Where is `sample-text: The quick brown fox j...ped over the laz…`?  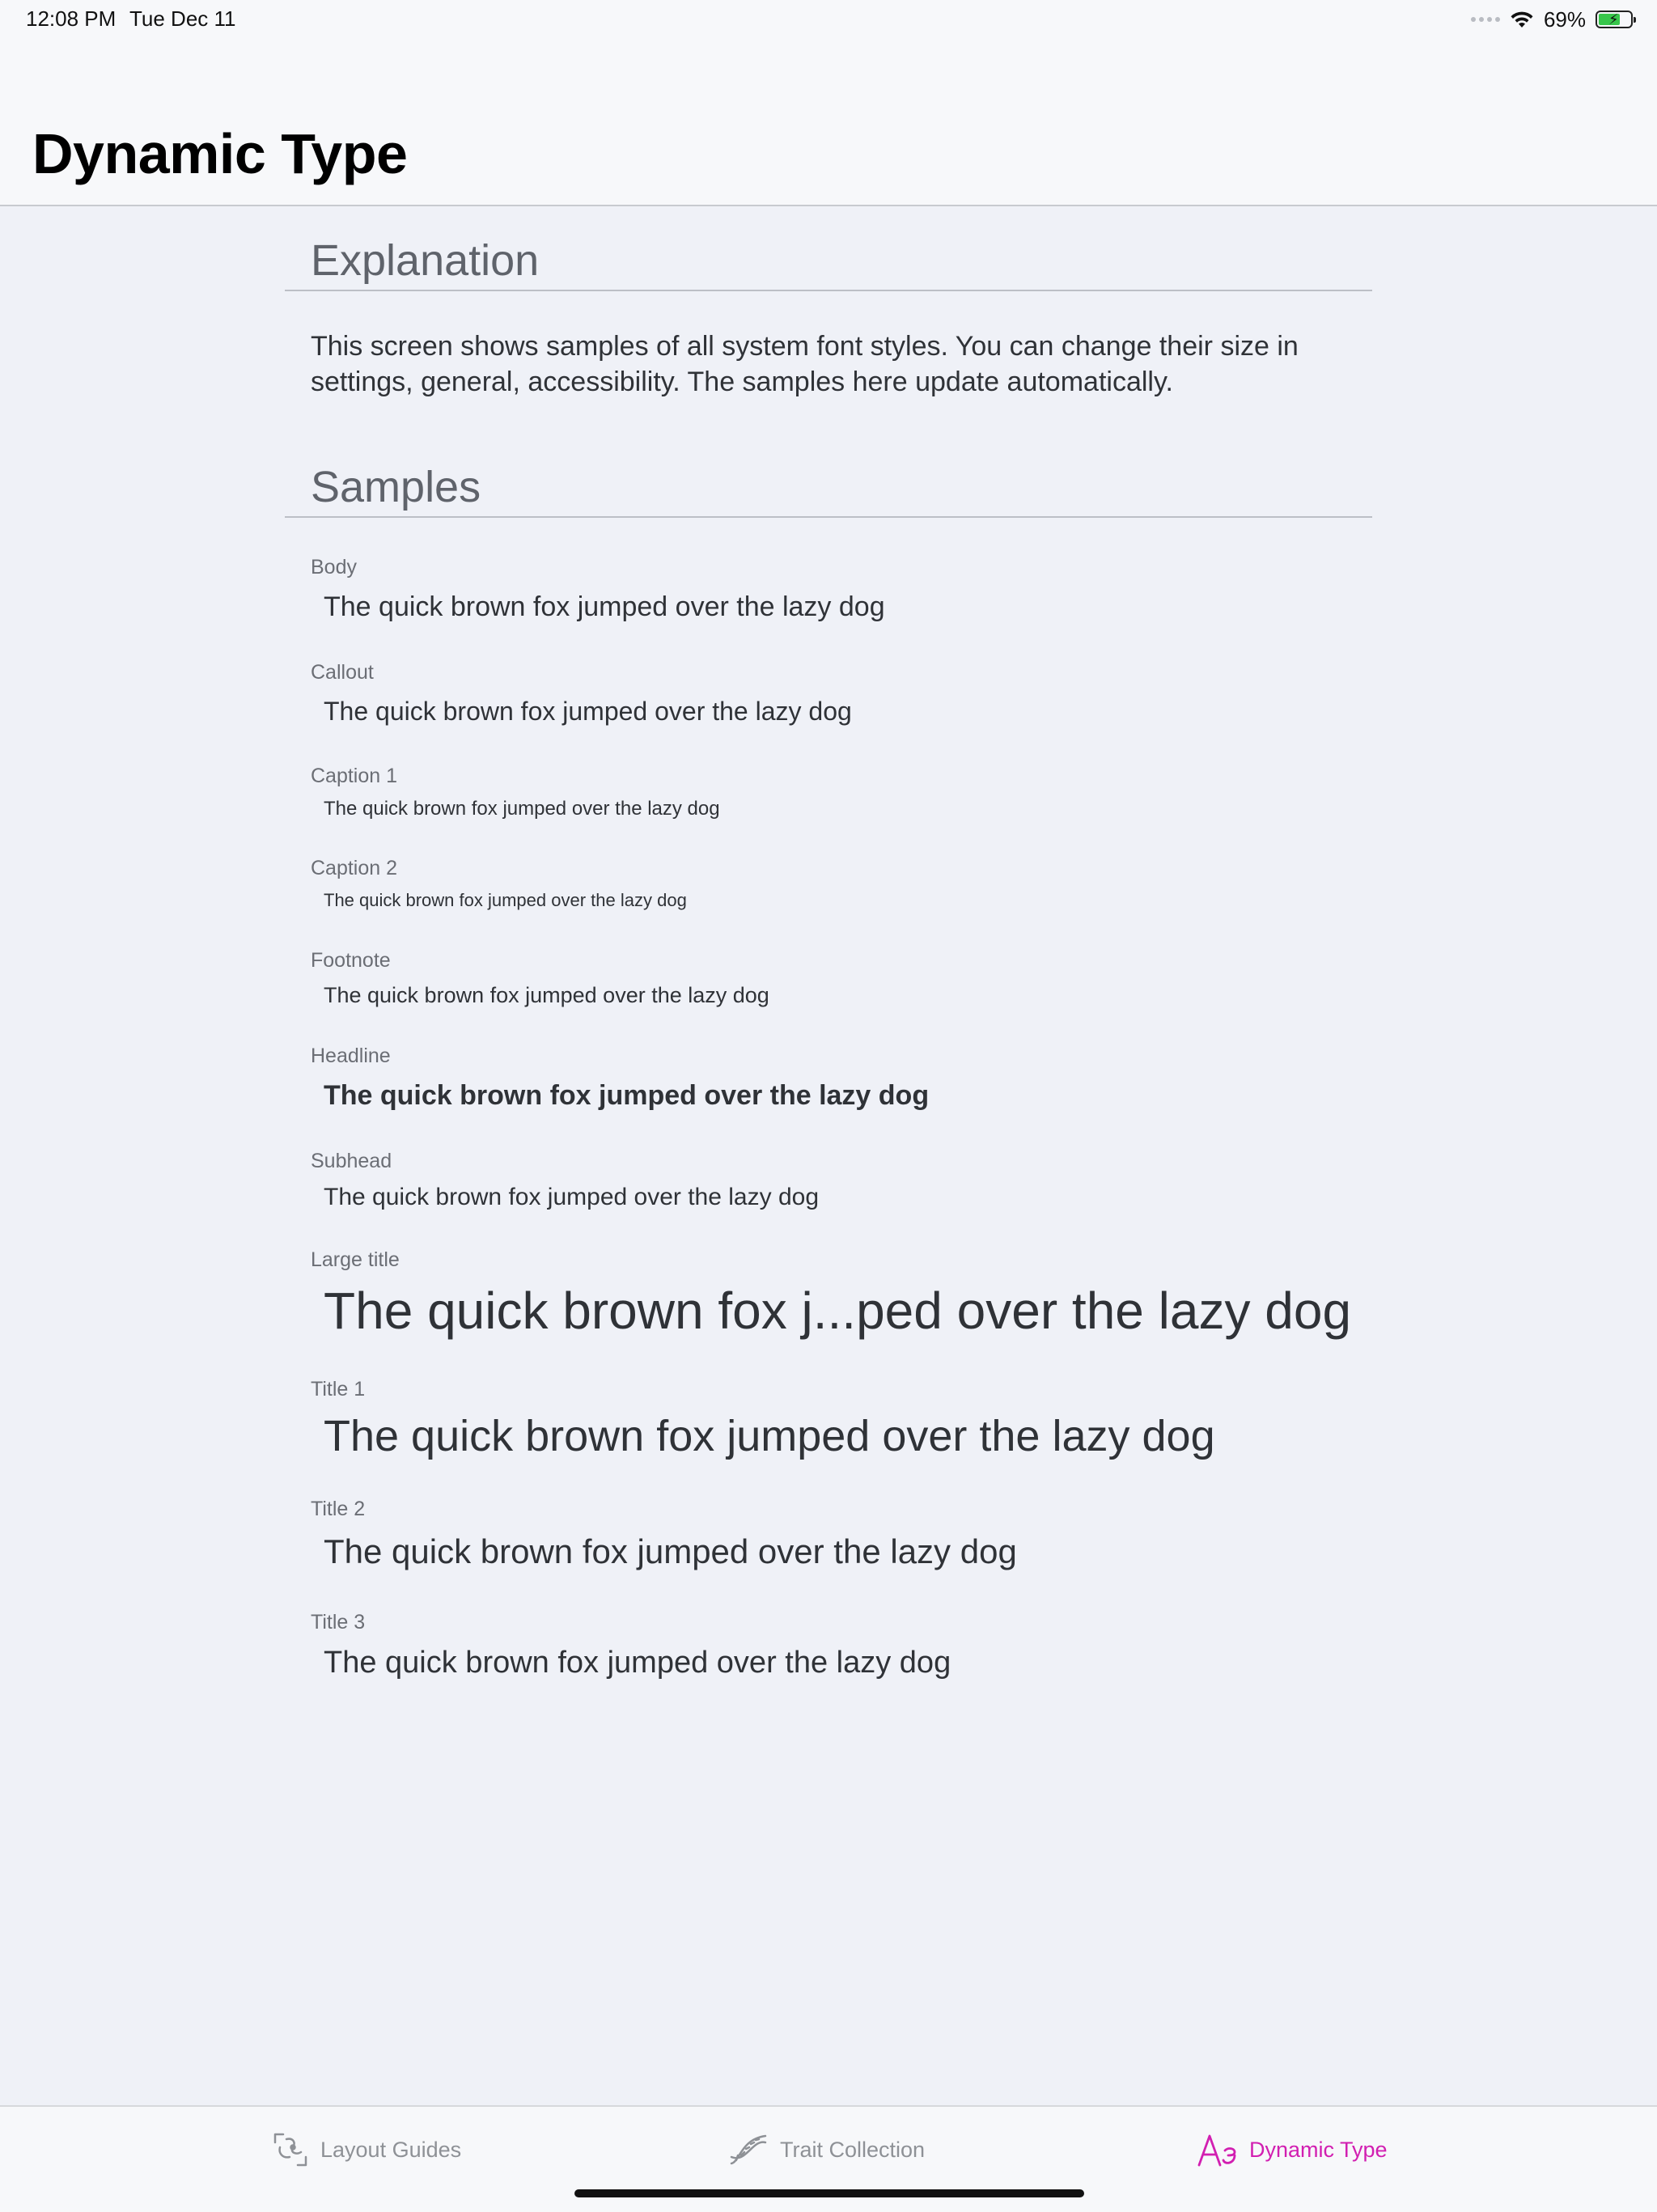
sample-text: The quick brown fox j...ped over the laz… is located at coordinates (838, 1311).